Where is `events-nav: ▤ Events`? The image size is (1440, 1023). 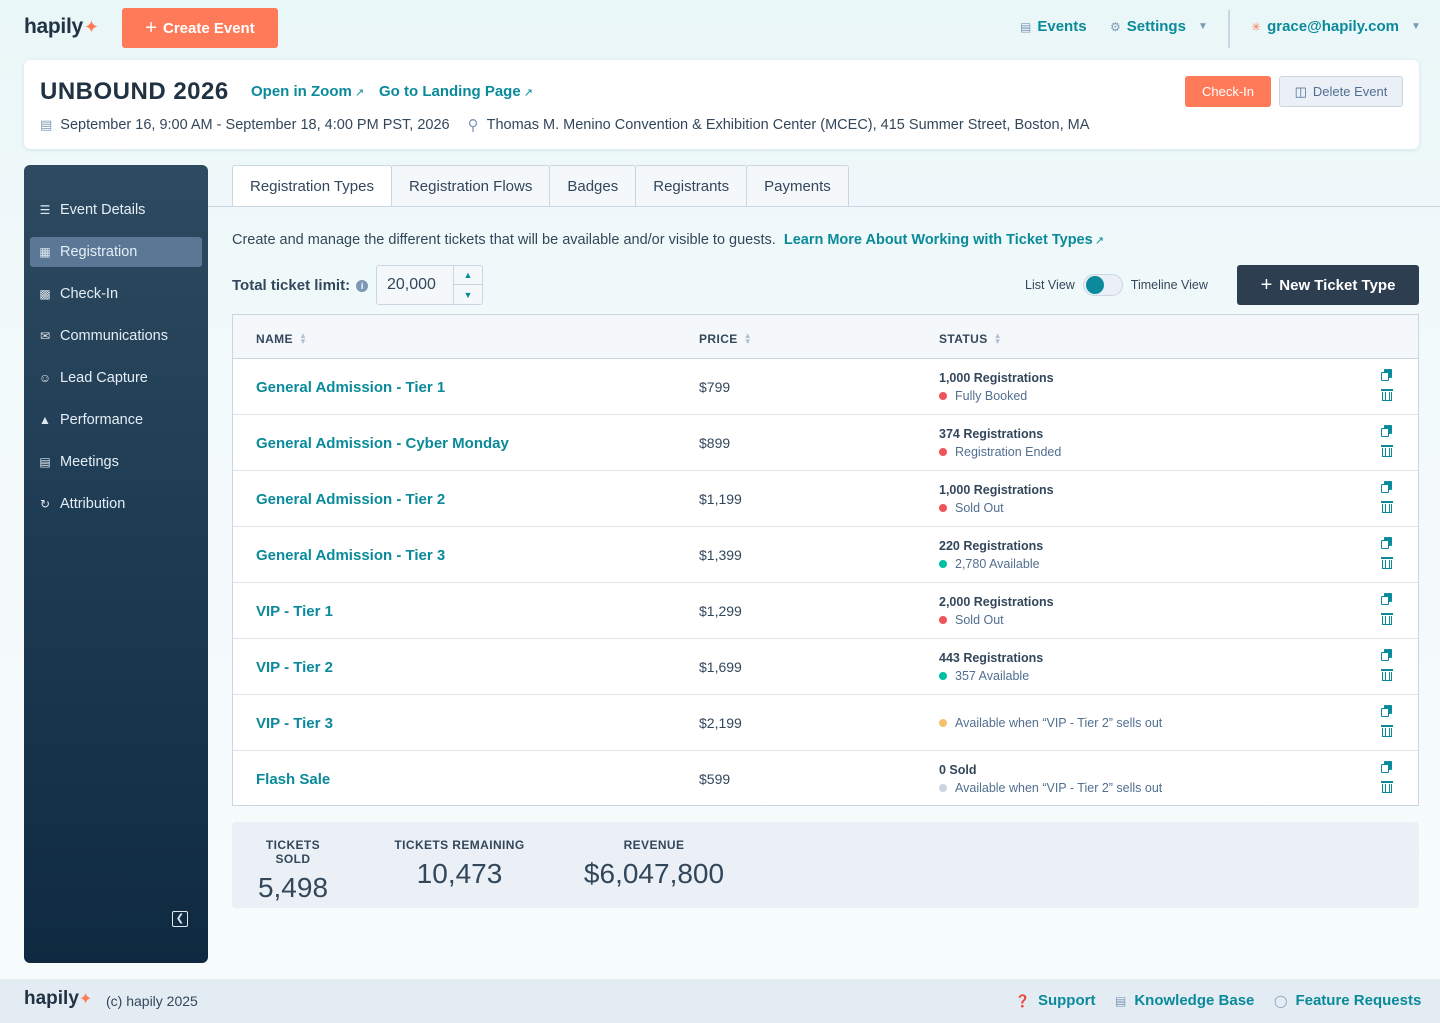
events-nav: ▤ Events is located at coordinates (1053, 26).